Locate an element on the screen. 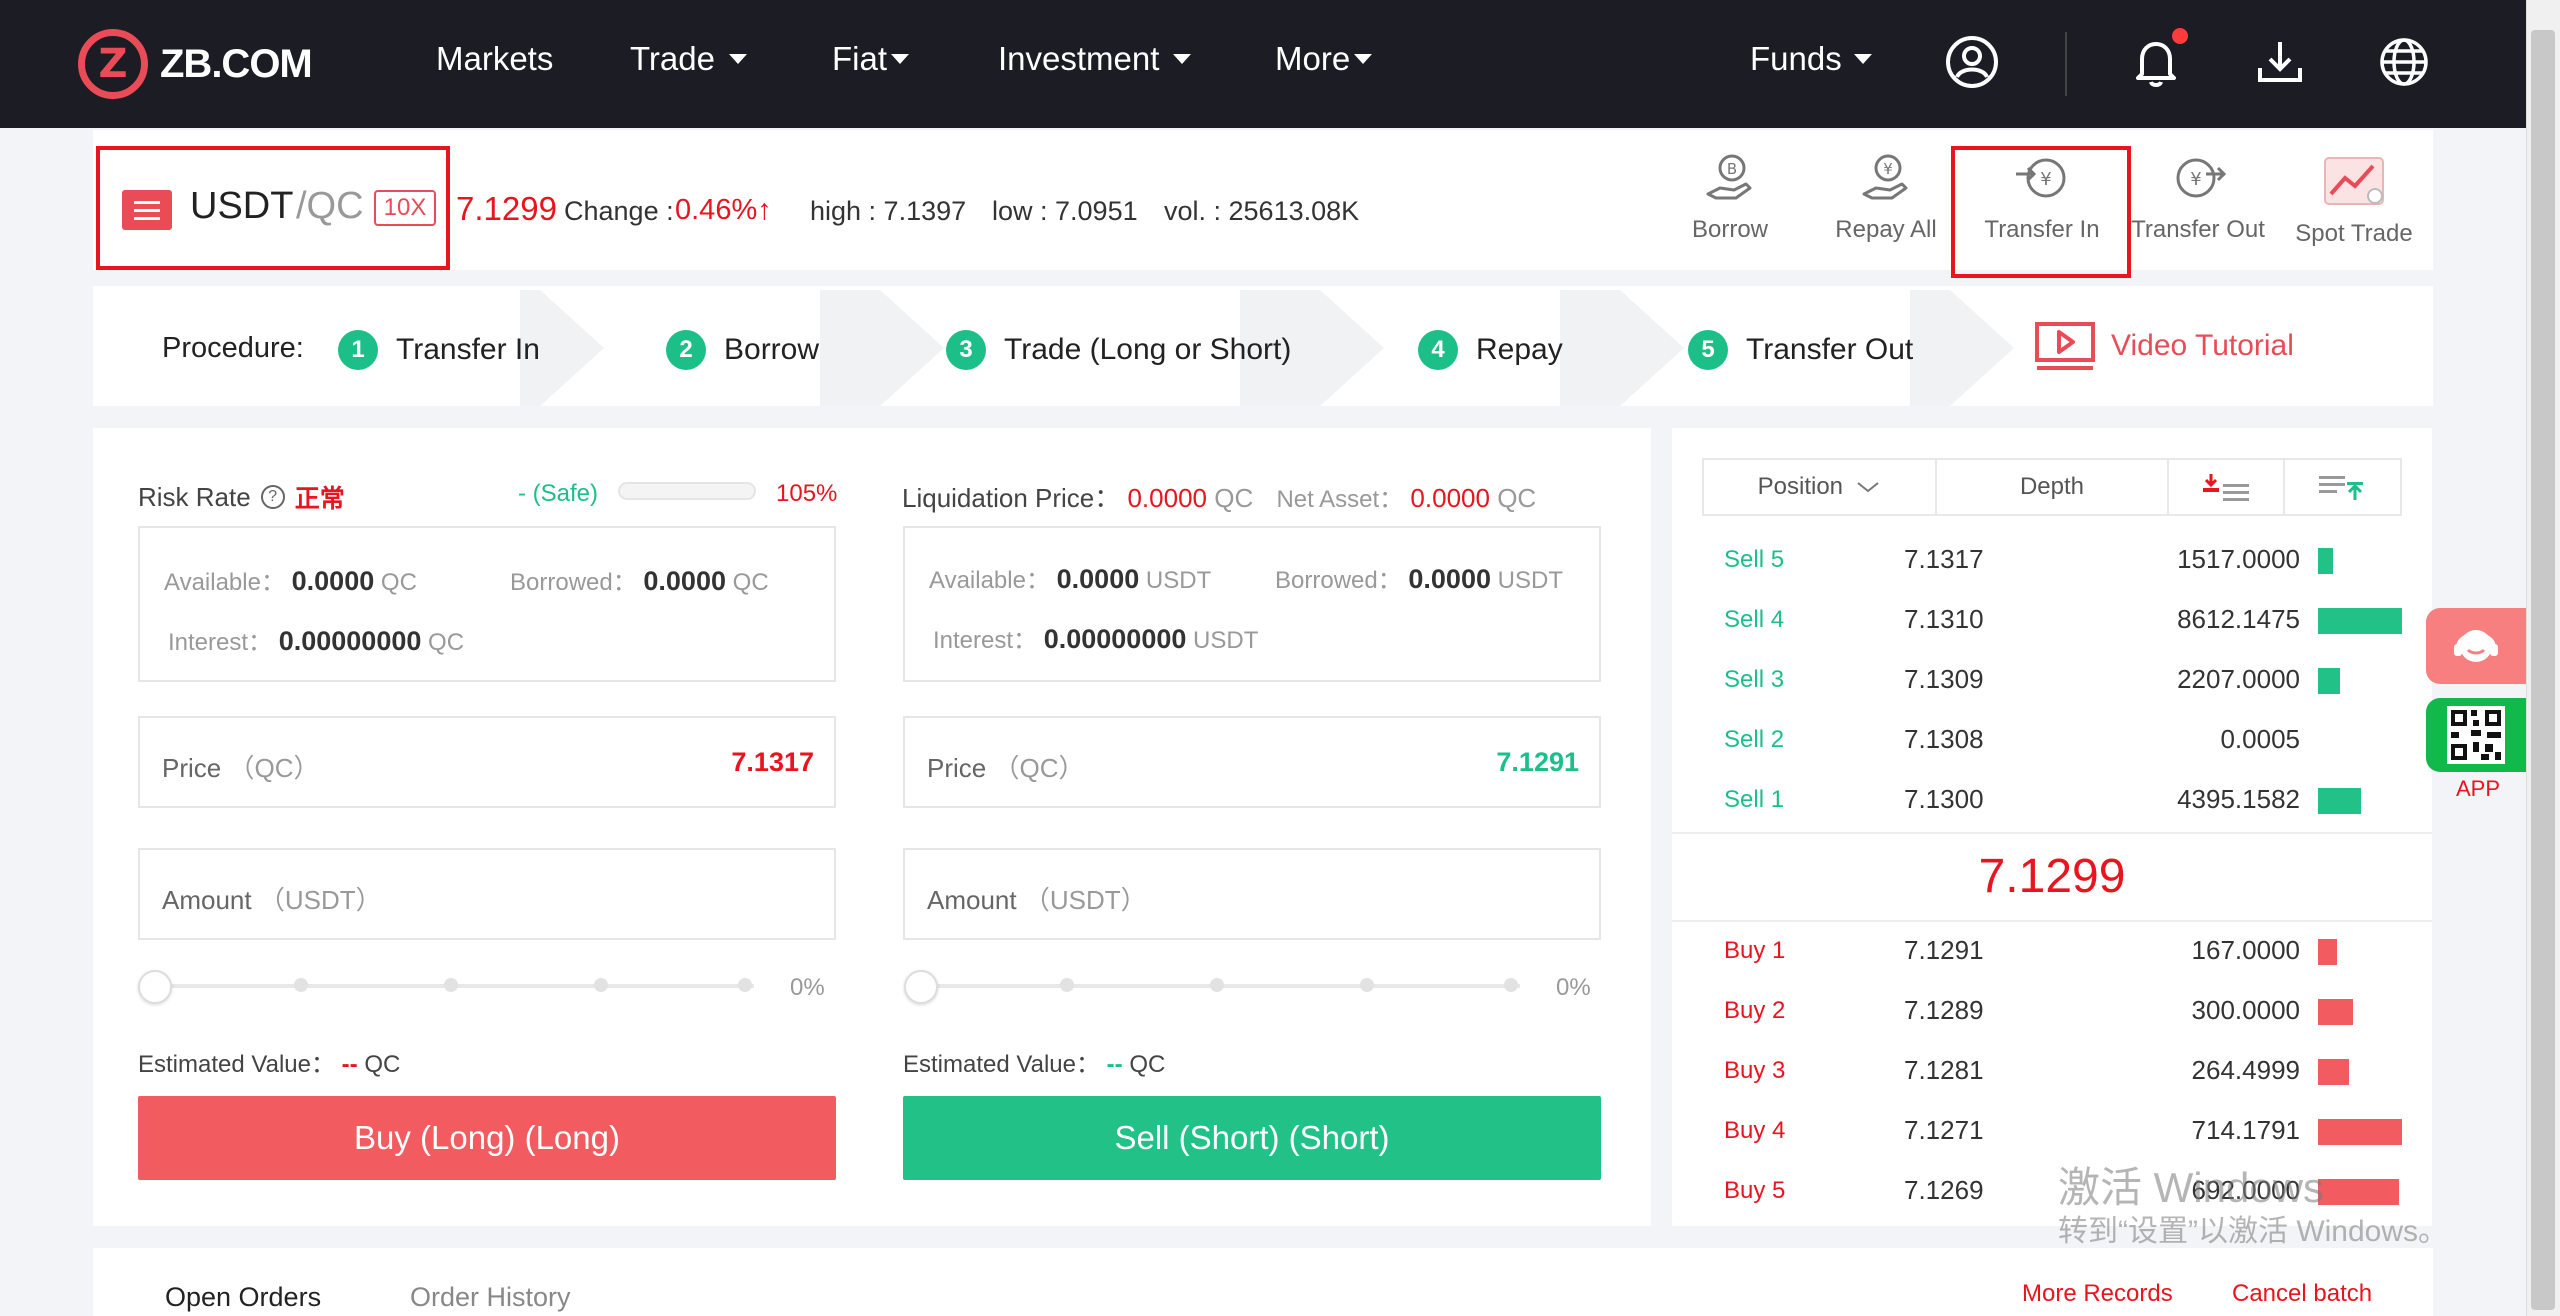 The height and width of the screenshot is (1316, 2560). buy-amount-input is located at coordinates (654, 894).